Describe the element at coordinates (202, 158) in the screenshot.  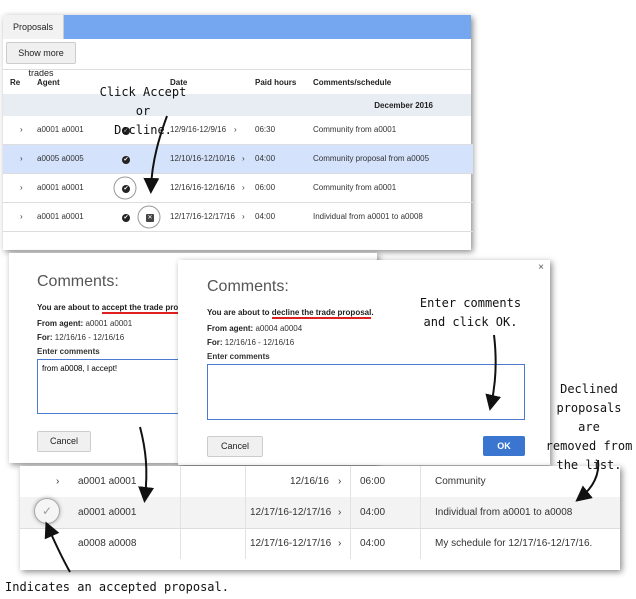
I see `date-cell: 12/10/16-12/10/16` at that location.